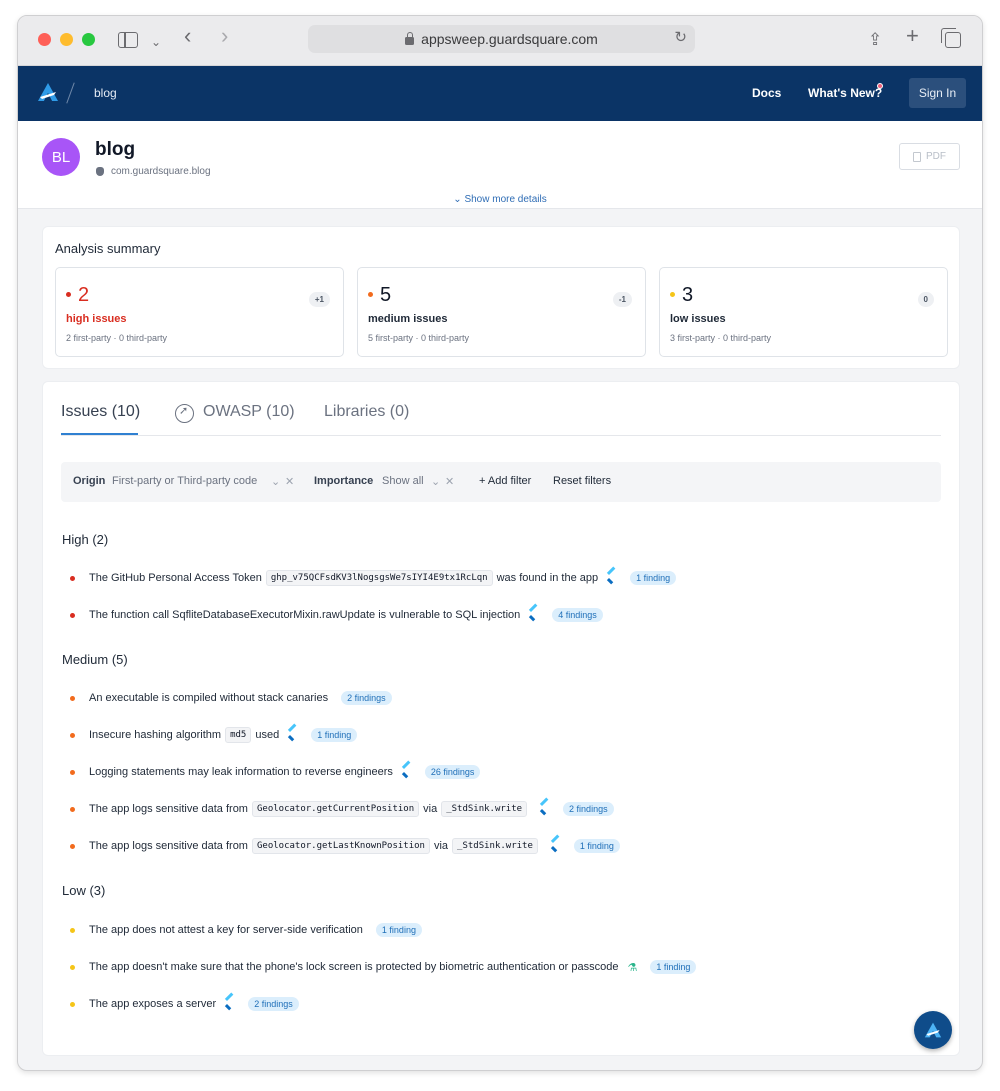 The height and width of the screenshot is (1091, 1000). I want to click on stat-breakdown: 3 first-party · 0 third-party, so click(721, 338).